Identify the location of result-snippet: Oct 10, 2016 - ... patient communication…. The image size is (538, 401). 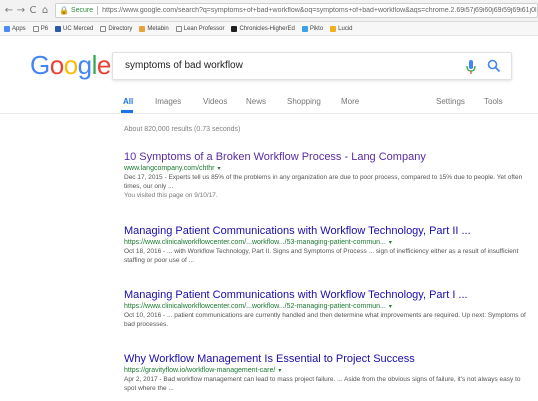
(325, 320).